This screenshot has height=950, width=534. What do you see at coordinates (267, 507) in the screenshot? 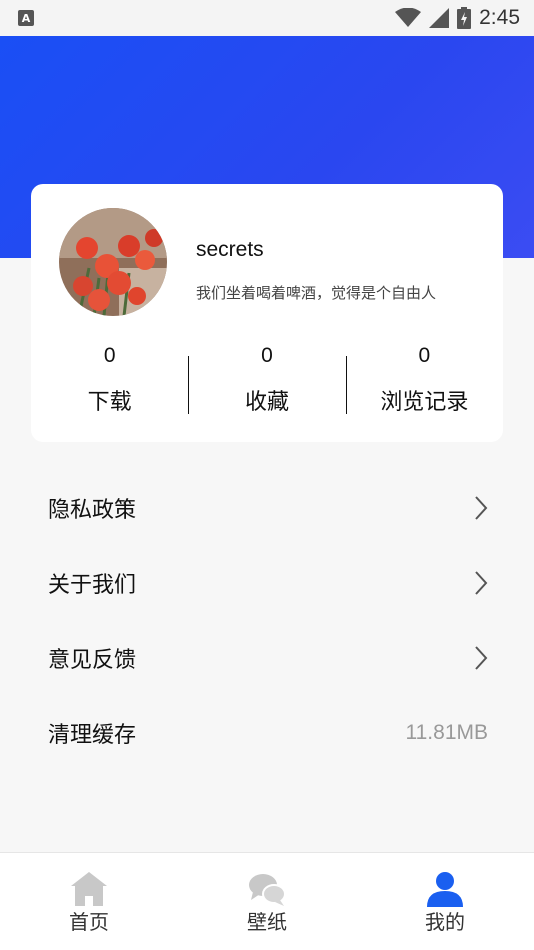
I see `menu-item-privacy-policy: 隐私政策` at bounding box center [267, 507].